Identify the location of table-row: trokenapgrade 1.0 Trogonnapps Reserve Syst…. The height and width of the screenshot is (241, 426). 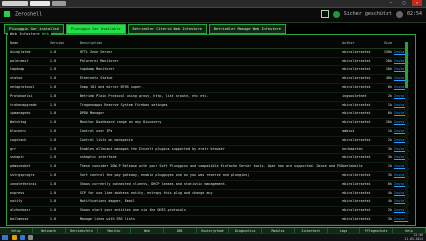
(209, 106).